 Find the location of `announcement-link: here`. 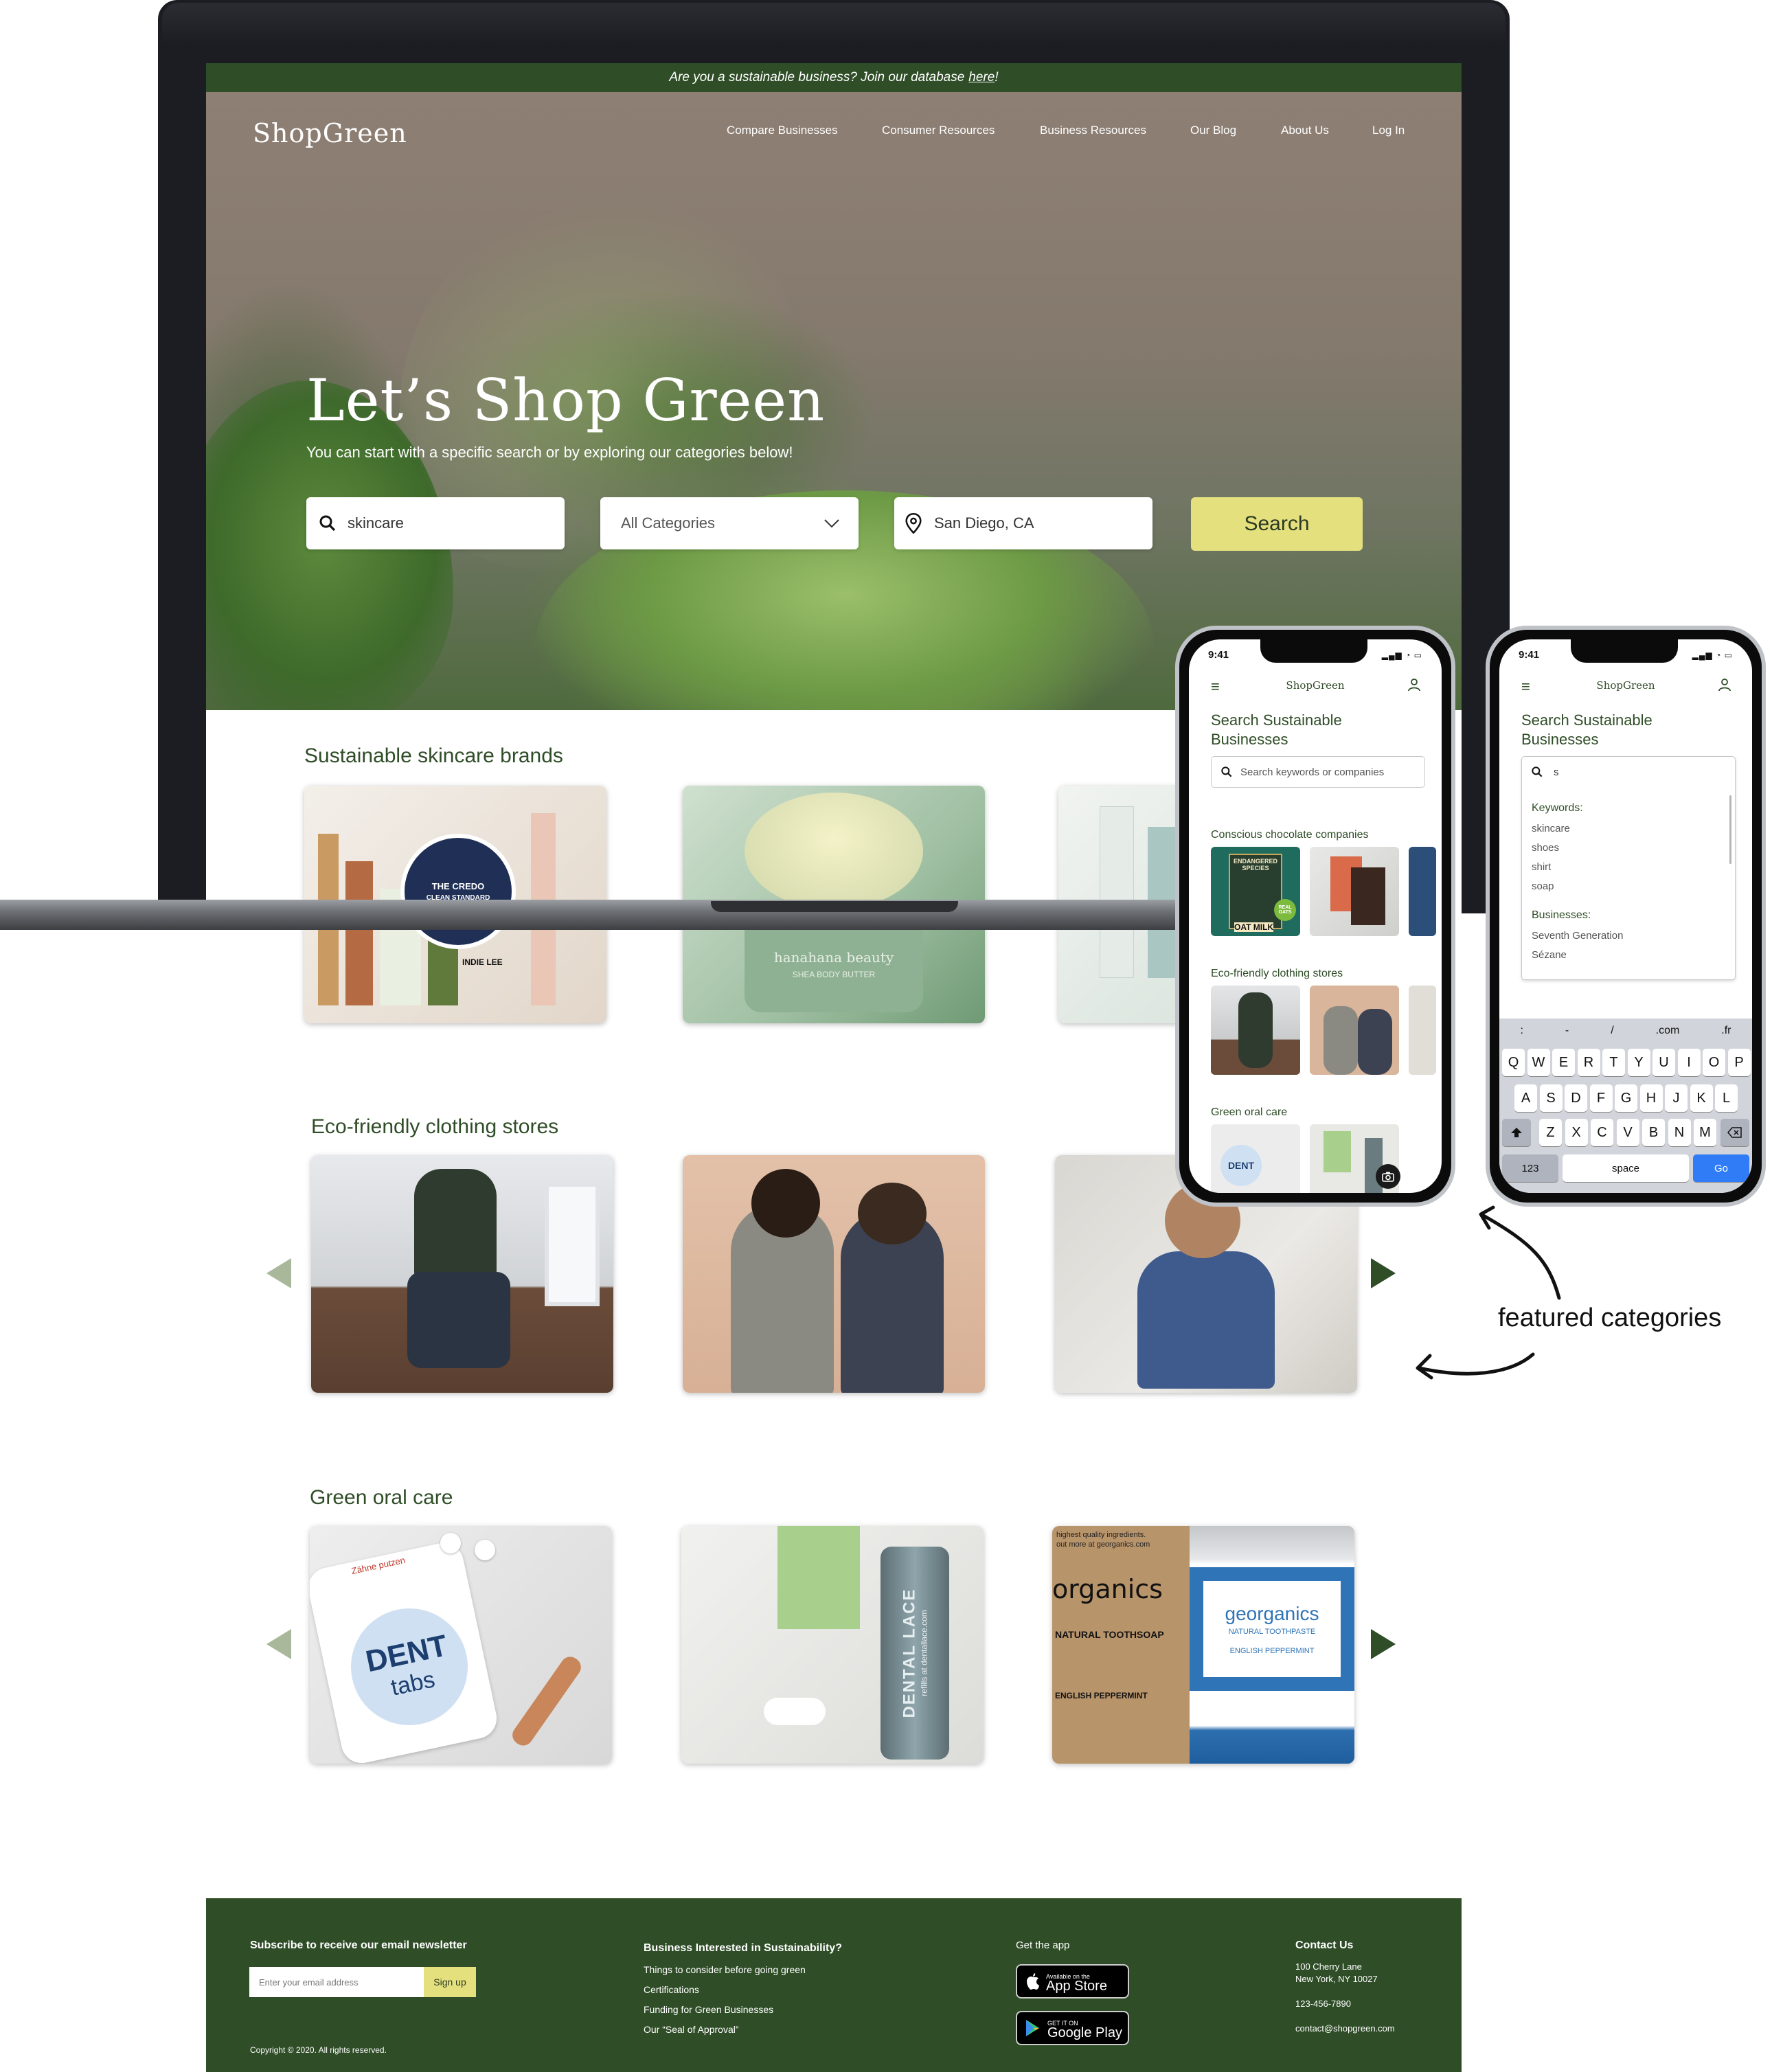

announcement-link: here is located at coordinates (981, 77).